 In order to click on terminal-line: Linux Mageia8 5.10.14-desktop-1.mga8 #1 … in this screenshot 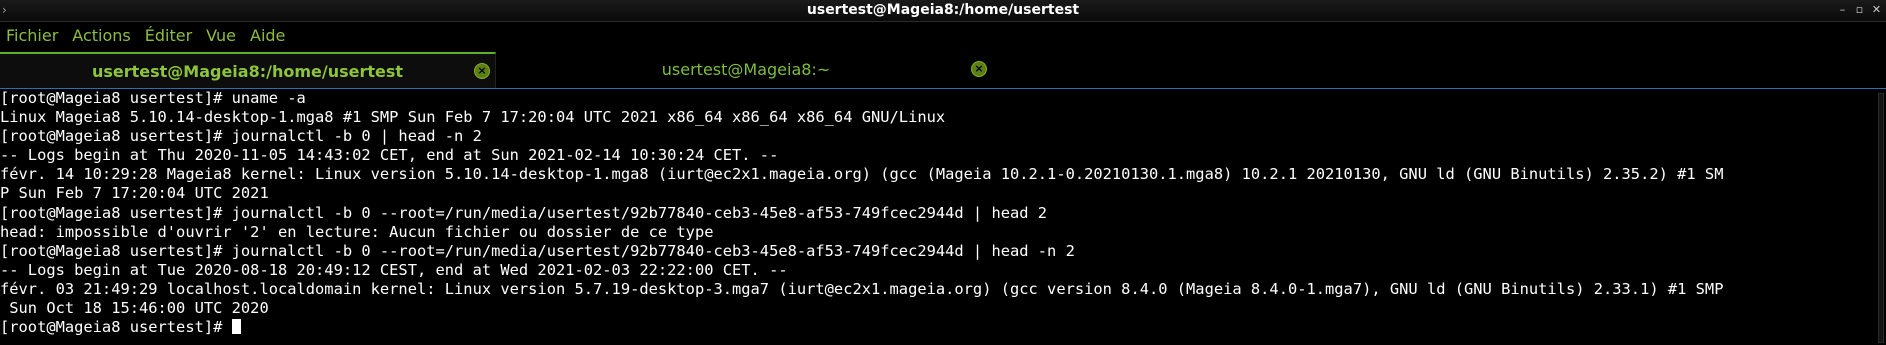, I will do `click(473, 117)`.